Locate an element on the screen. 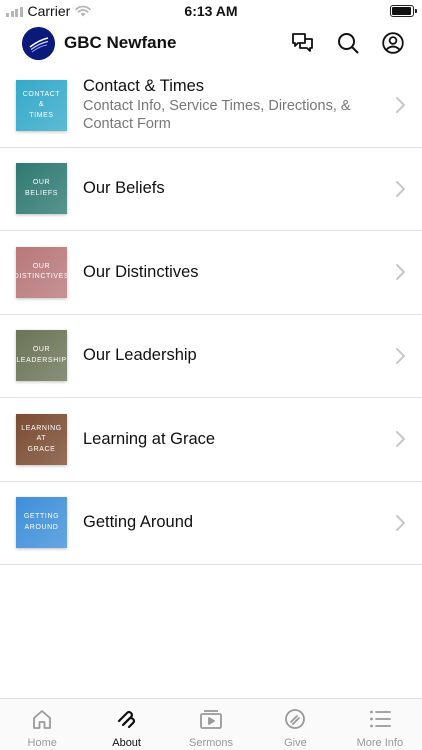 Image resolution: width=422 pixels, height=750 pixels. item-text: Our Leadership is located at coordinates (238, 355).